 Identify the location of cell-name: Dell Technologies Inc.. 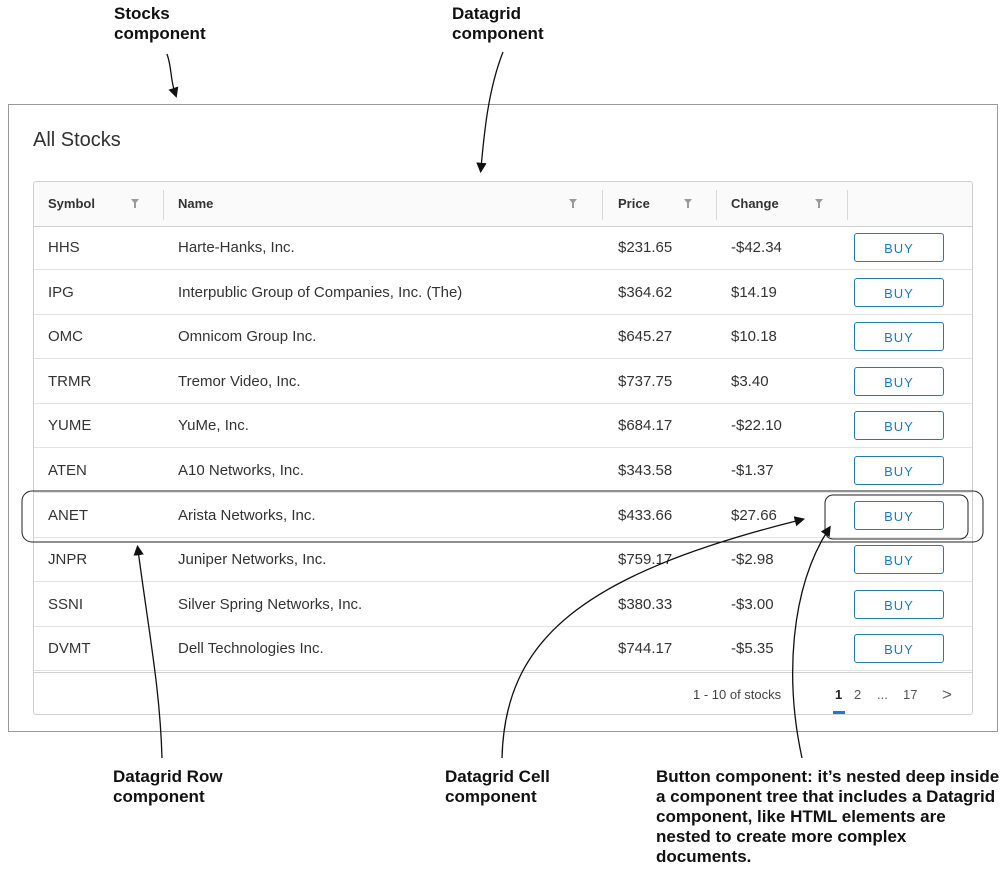
(251, 649).